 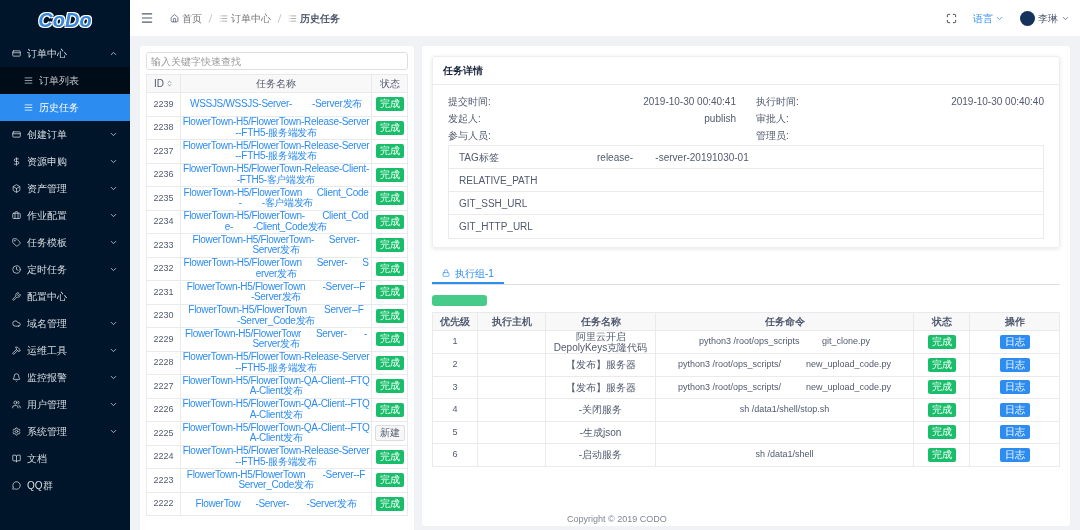 I want to click on sidebar-item: 资产管理, so click(x=65, y=188).